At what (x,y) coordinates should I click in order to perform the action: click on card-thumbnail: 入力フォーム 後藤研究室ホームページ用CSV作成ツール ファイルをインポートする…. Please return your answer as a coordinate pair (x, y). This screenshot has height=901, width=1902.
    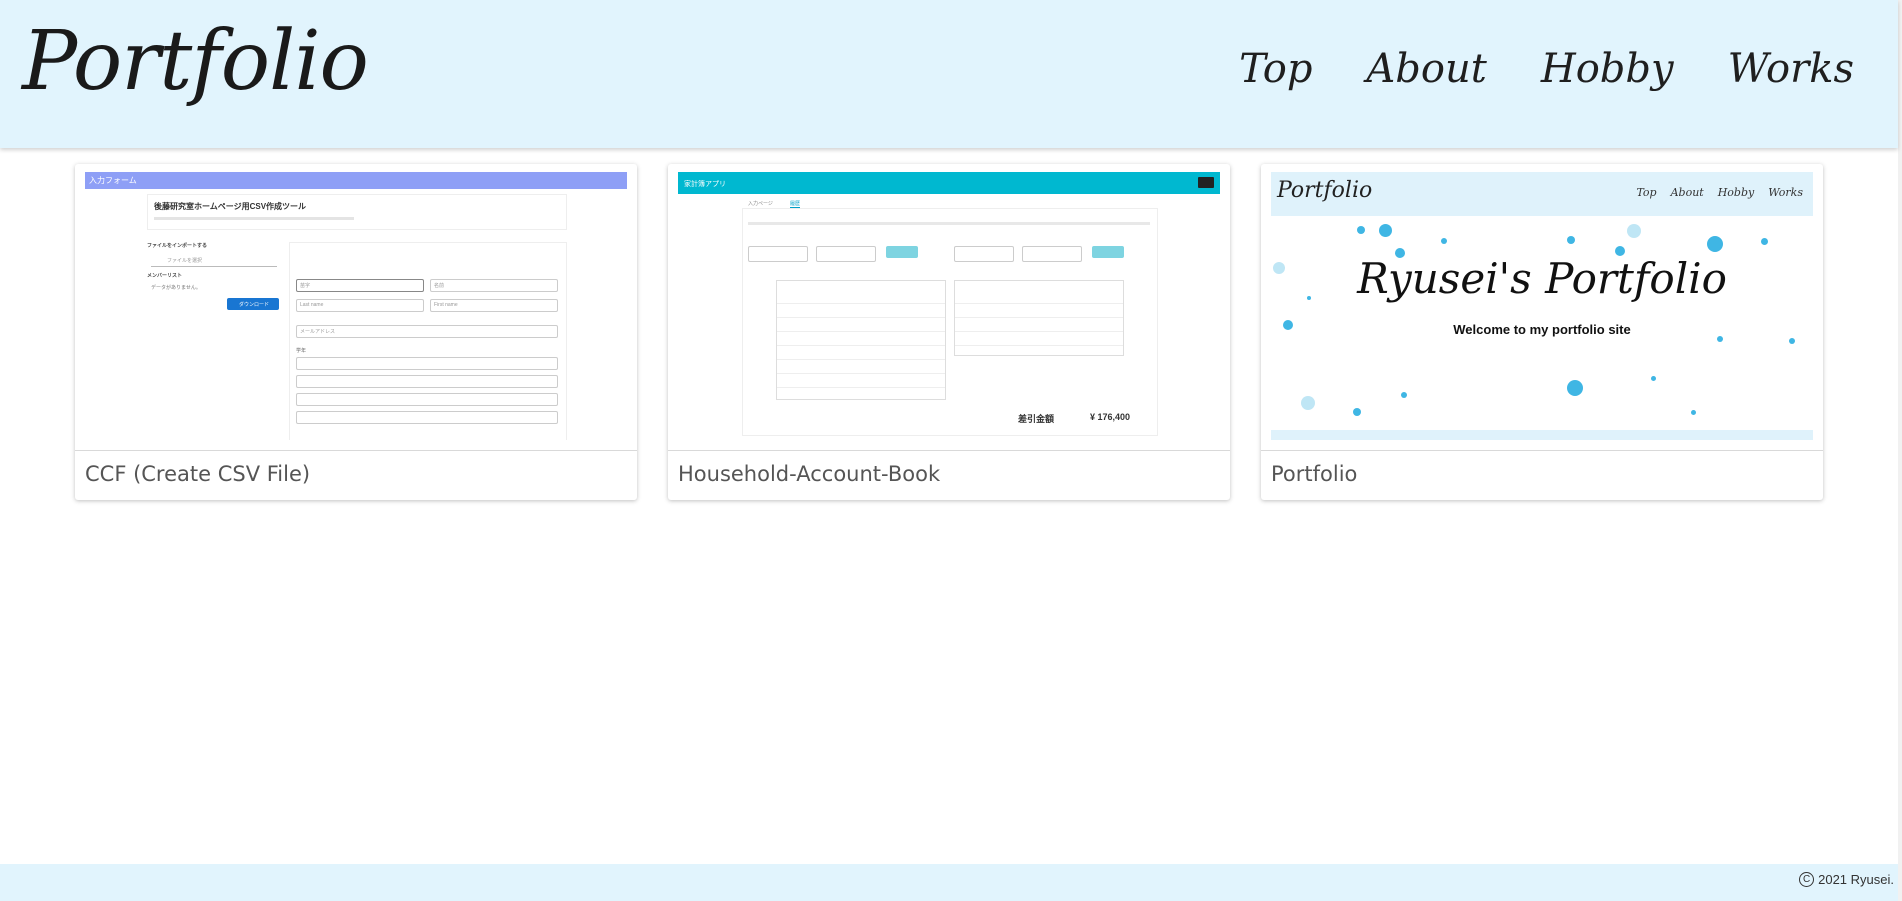
    Looking at the image, I should click on (356, 306).